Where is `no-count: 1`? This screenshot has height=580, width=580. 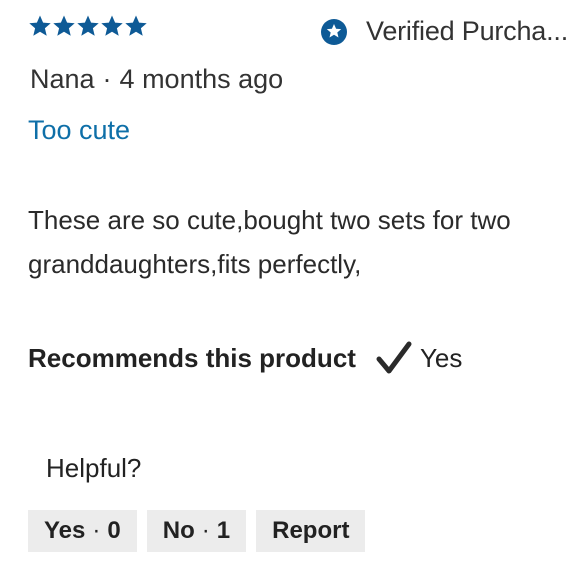
no-count: 1 is located at coordinates (223, 530).